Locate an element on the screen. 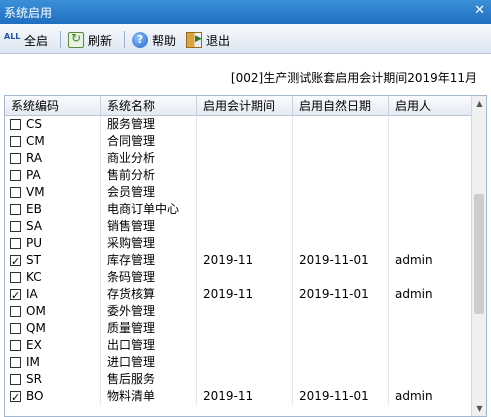  table-row: VM 会员管理 is located at coordinates (238, 192).